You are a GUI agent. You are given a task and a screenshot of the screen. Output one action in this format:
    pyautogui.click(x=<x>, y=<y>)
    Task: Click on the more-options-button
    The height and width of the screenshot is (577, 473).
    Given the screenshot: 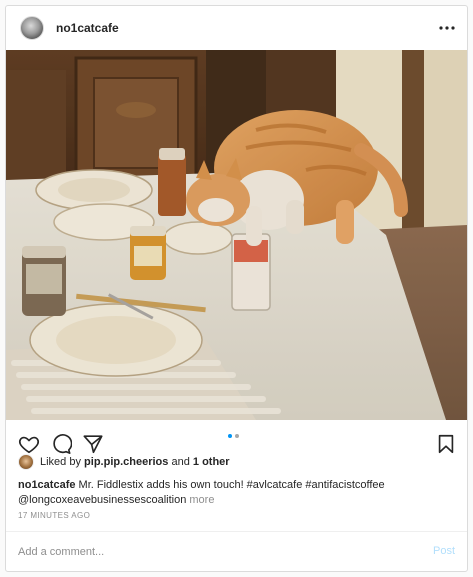 What is the action you would take?
    pyautogui.click(x=447, y=28)
    